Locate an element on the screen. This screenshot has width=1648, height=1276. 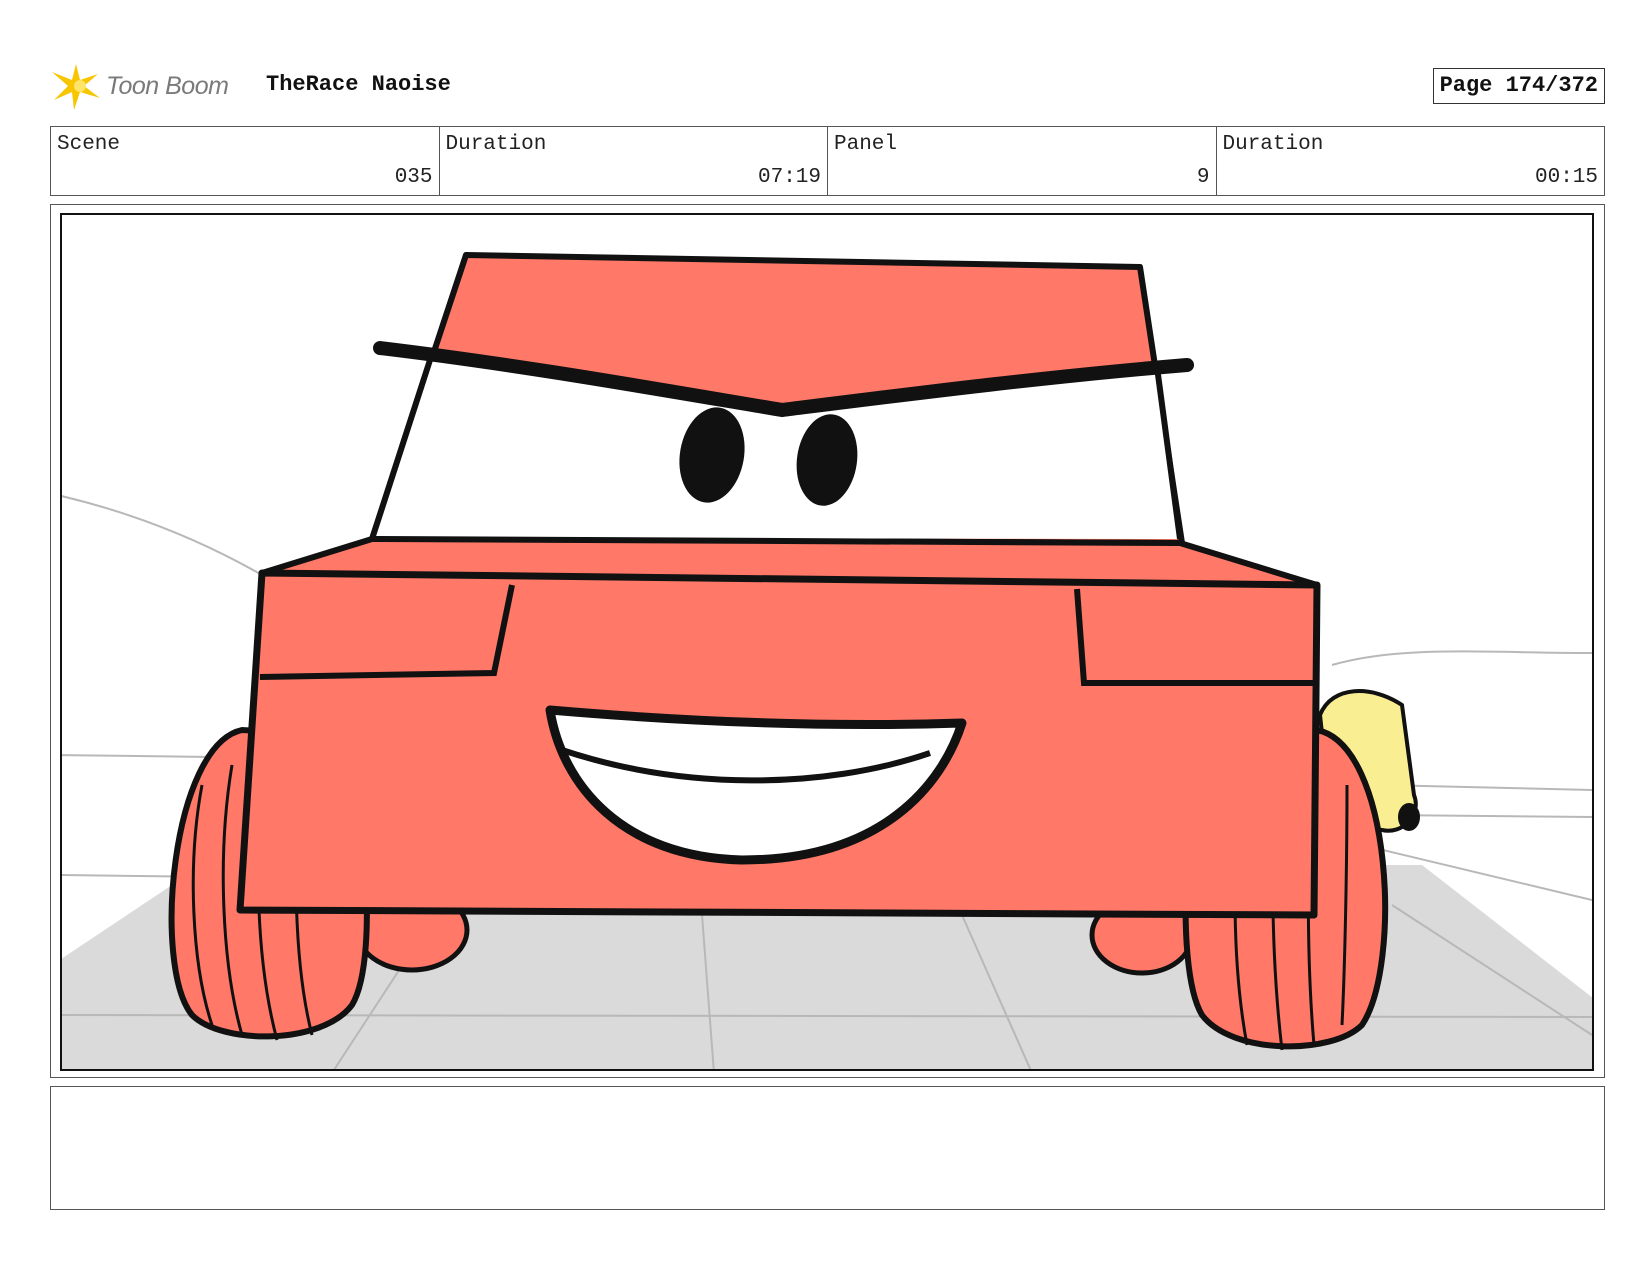
scene-duration-value: 07:19 is located at coordinates (789, 177).